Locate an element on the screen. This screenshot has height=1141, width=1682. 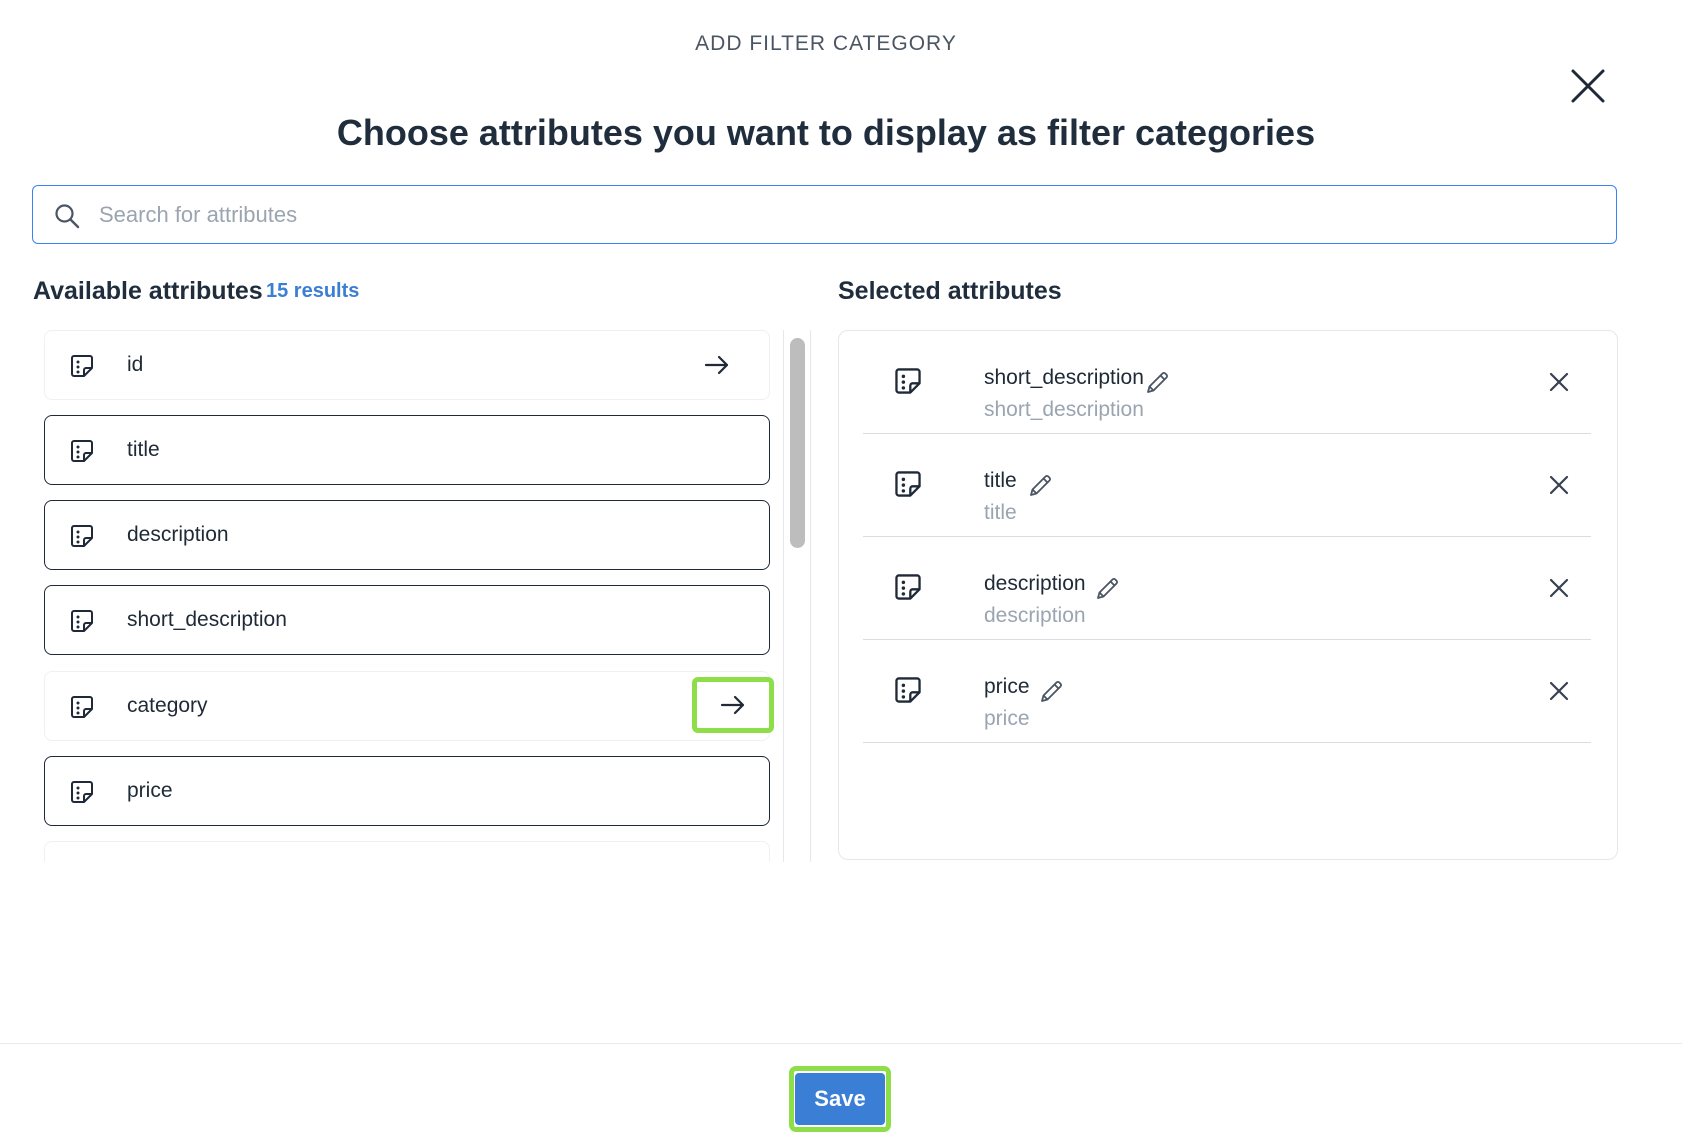
available-attribute-price: price is located at coordinates (407, 791).